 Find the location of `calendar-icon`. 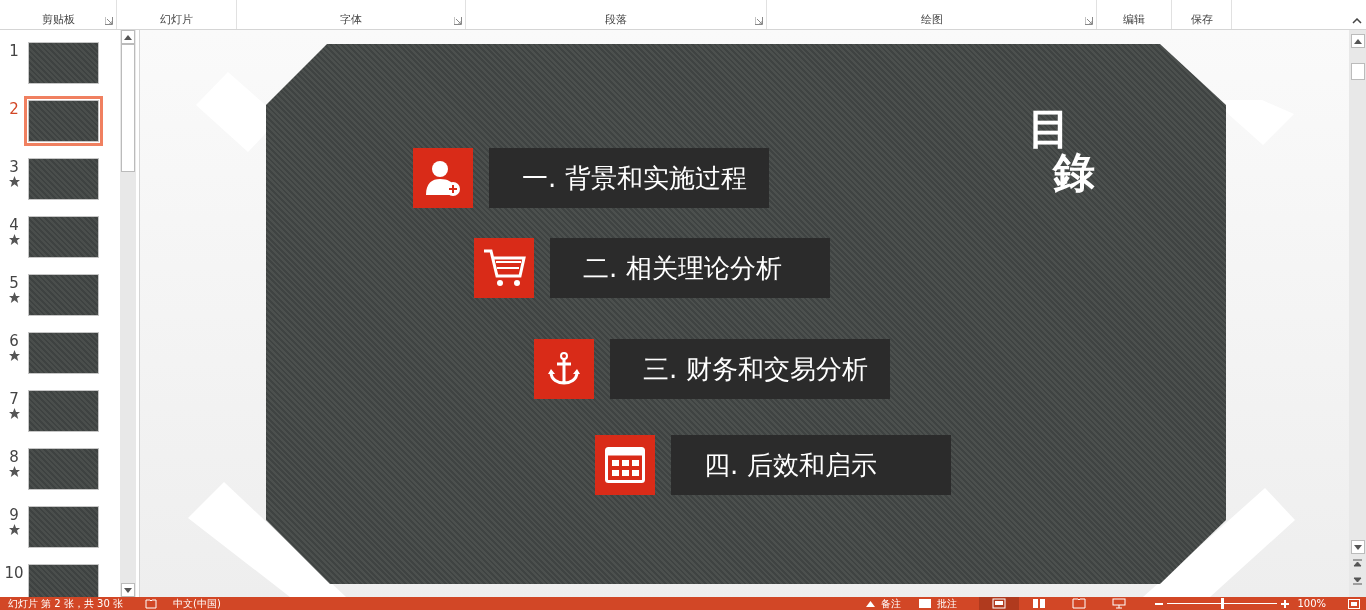

calendar-icon is located at coordinates (625, 465).